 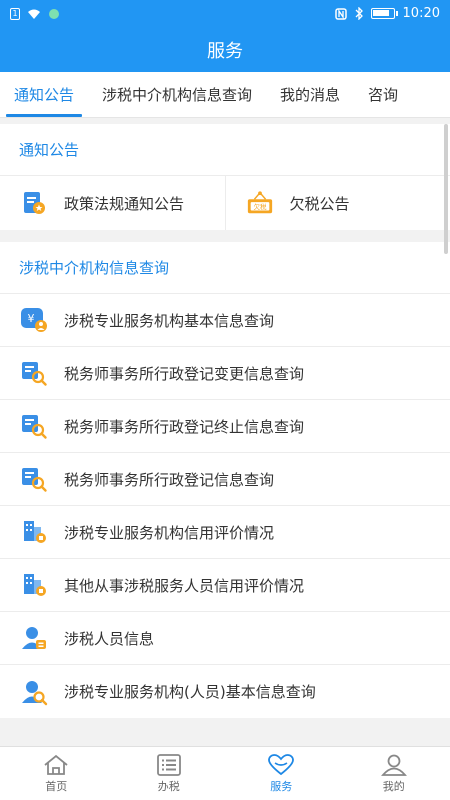 What do you see at coordinates (34, 14) in the screenshot?
I see `wifi-icon` at bounding box center [34, 14].